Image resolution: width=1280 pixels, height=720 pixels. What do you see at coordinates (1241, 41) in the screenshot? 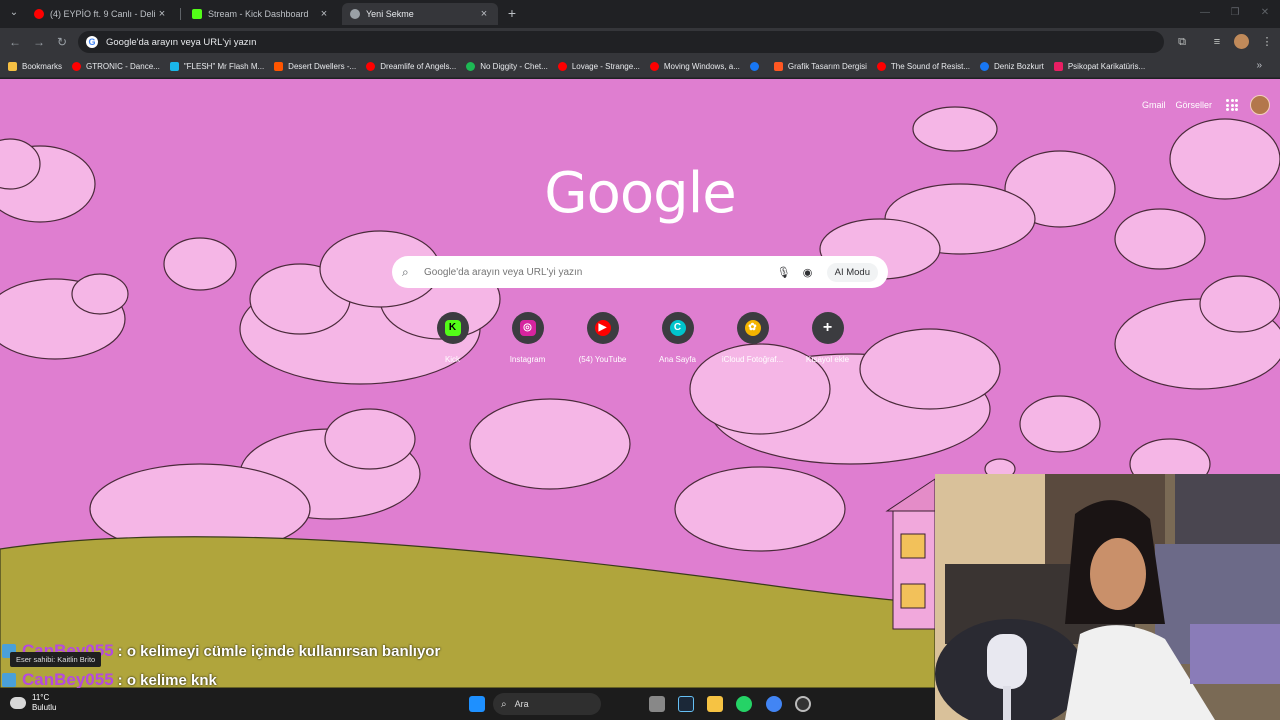
I see `profile-avatar` at bounding box center [1241, 41].